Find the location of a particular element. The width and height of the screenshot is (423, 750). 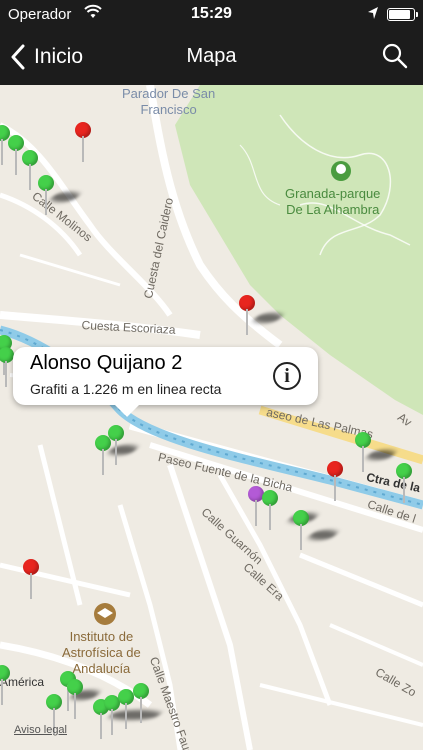

battery-icon is located at coordinates (402, 14).